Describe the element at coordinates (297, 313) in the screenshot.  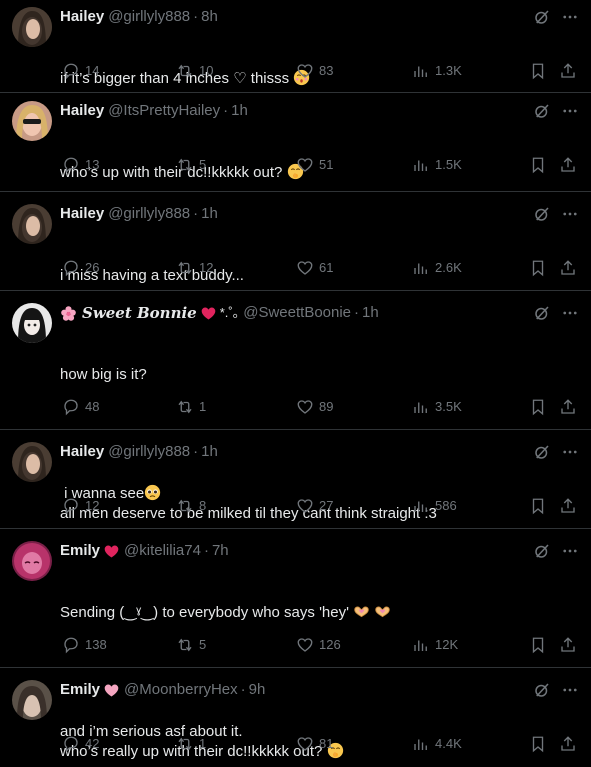
I see `user-handle: @SweettBoonie` at that location.